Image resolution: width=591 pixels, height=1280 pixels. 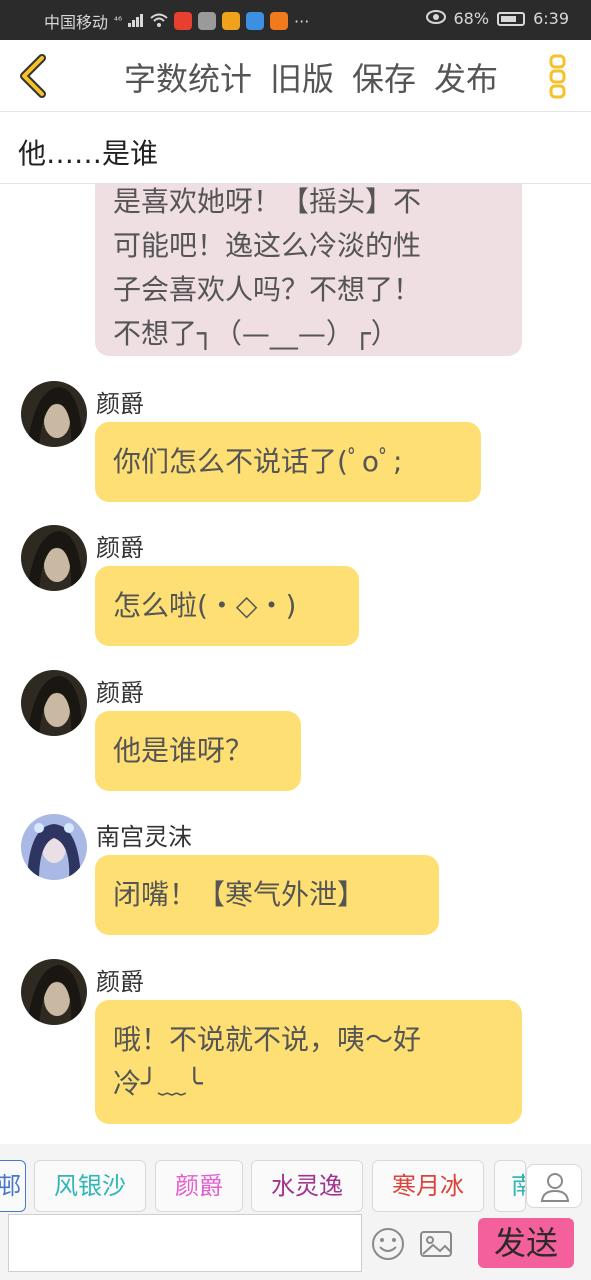 I want to click on person-icon, so click(x=555, y=1187).